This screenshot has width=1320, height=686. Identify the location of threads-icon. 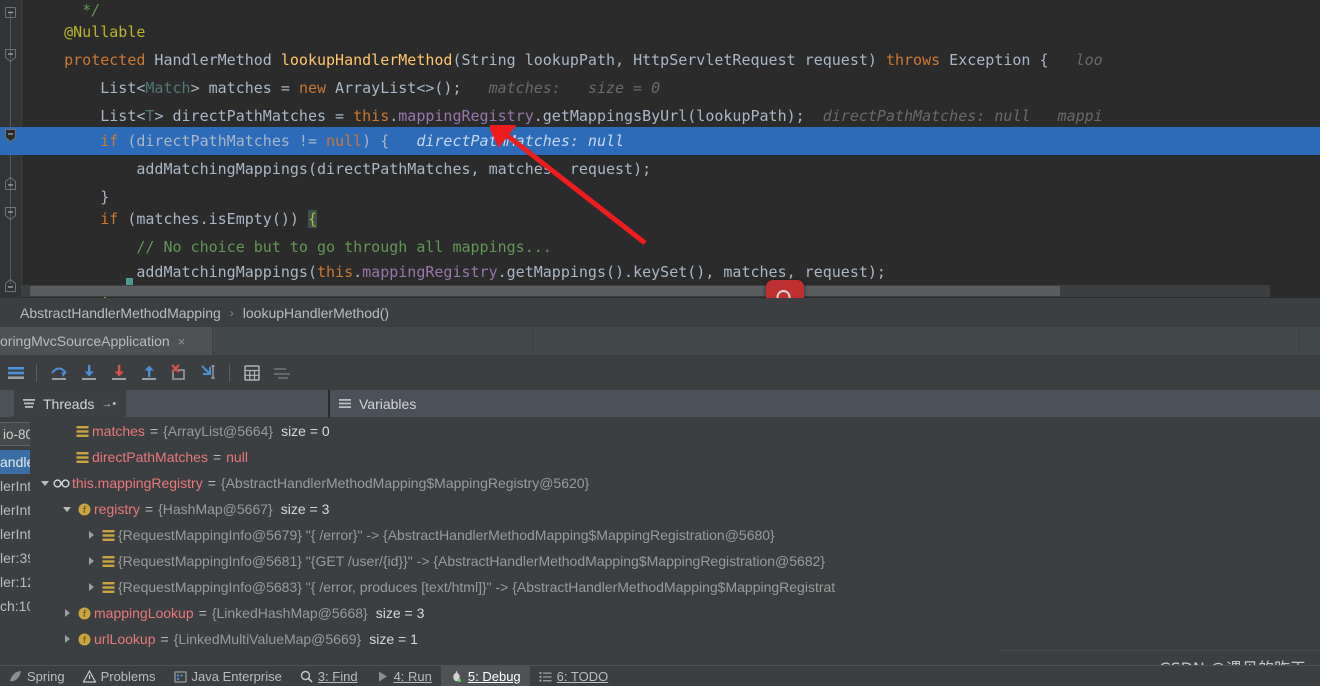
(29, 403).